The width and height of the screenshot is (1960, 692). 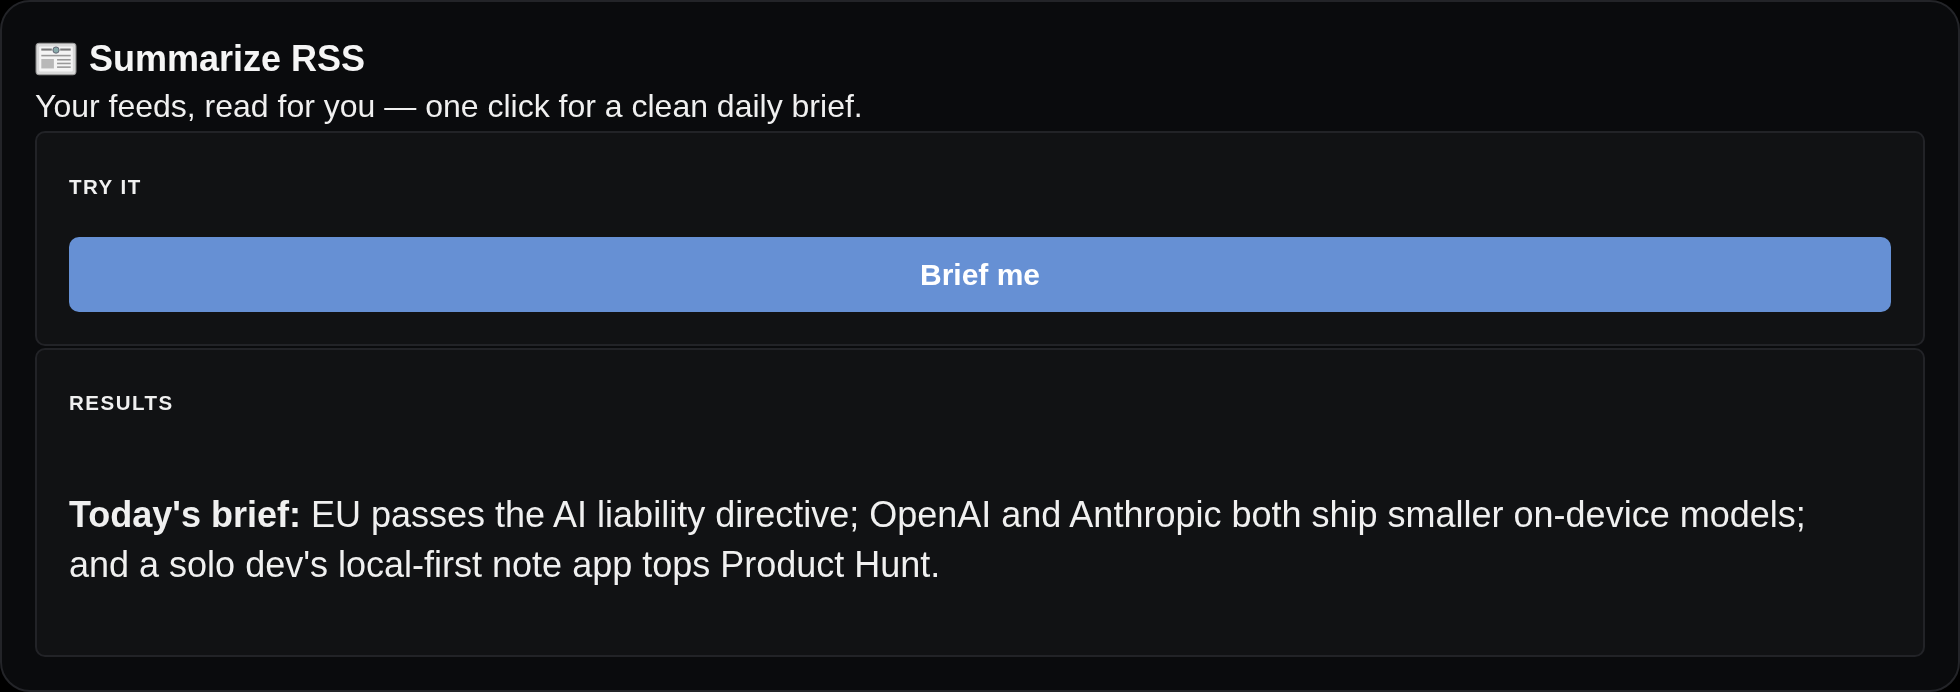 What do you see at coordinates (56, 59) in the screenshot?
I see `newspaper-icon` at bounding box center [56, 59].